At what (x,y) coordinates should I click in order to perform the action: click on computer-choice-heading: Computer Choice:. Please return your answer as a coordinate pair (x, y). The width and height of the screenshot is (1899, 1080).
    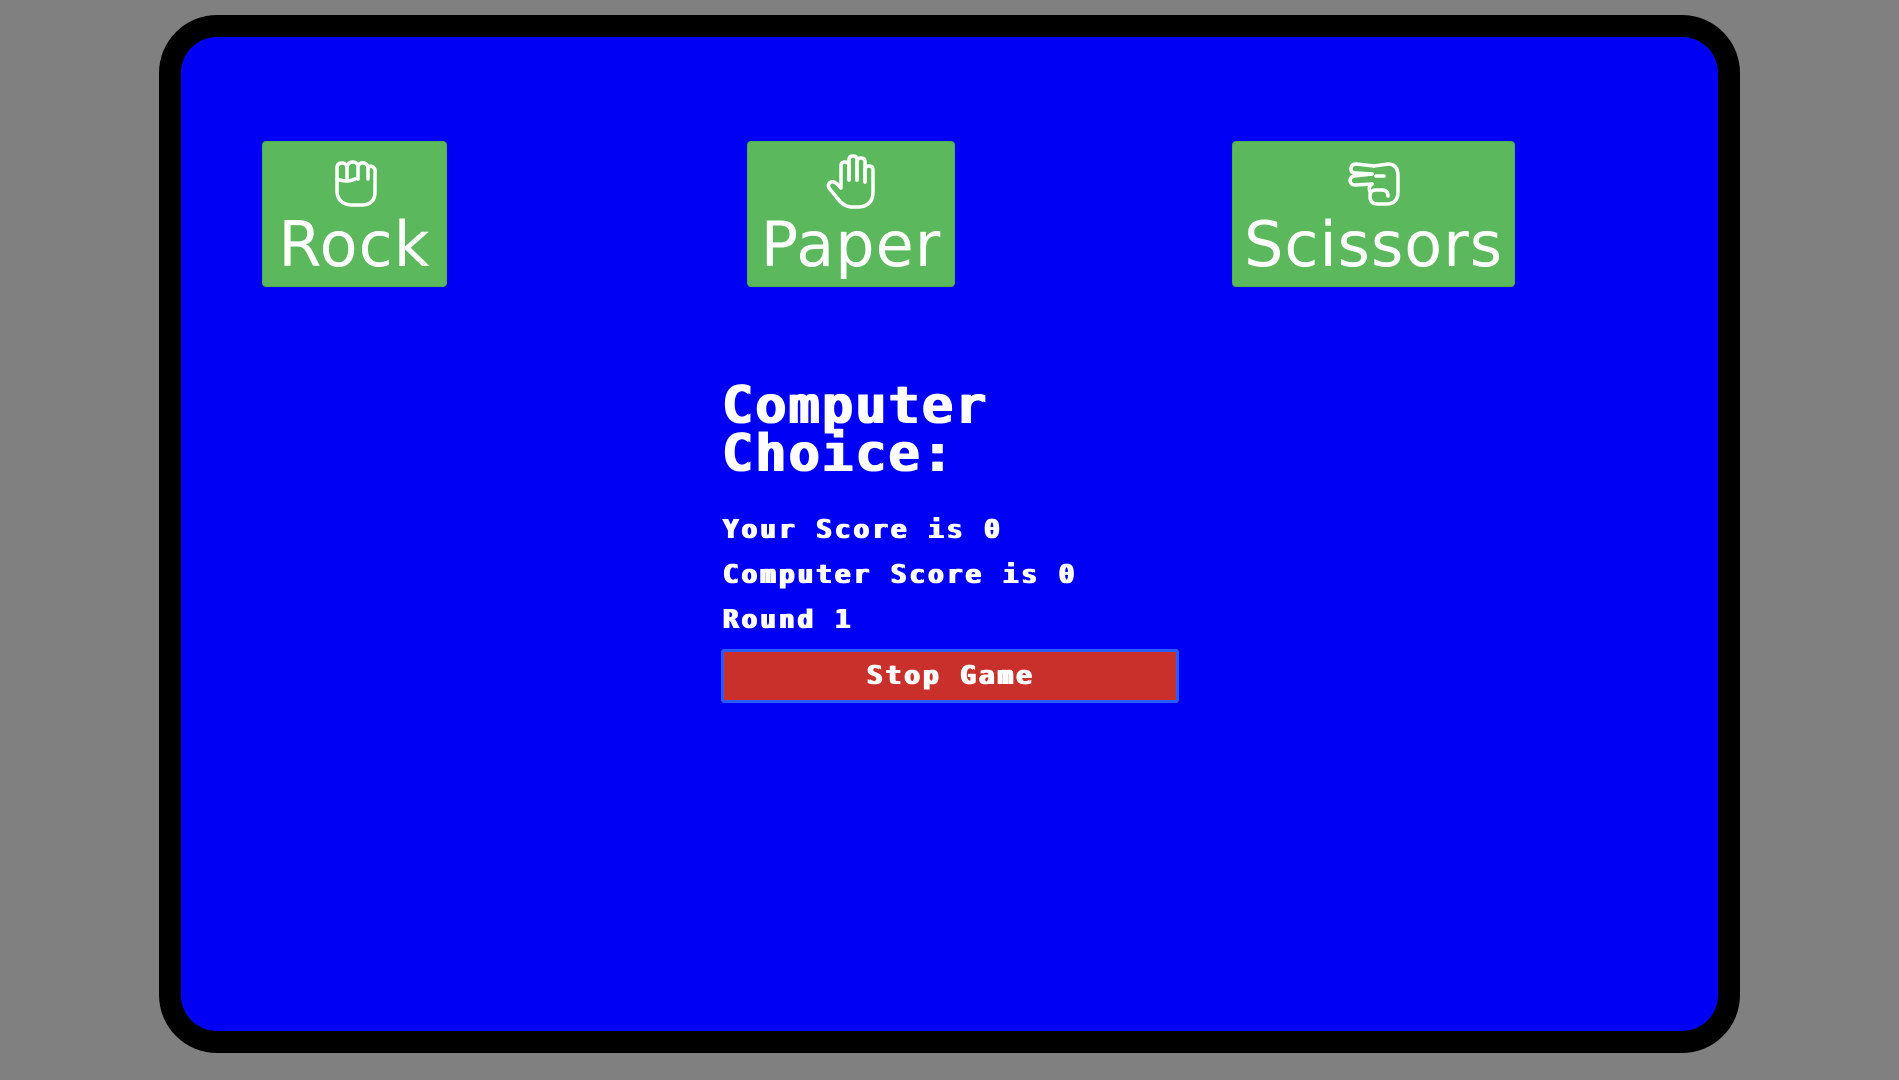
    Looking at the image, I should click on (854, 430).